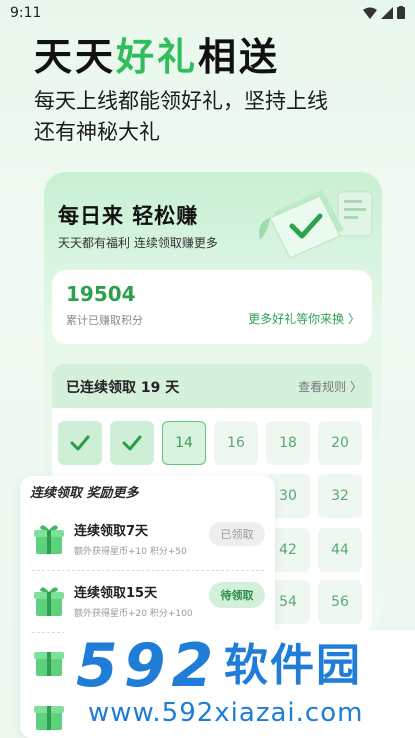 This screenshot has width=415, height=738. I want to click on watermark-overlay: 592 软件园 www.592xiazai.com, so click(239, 684).